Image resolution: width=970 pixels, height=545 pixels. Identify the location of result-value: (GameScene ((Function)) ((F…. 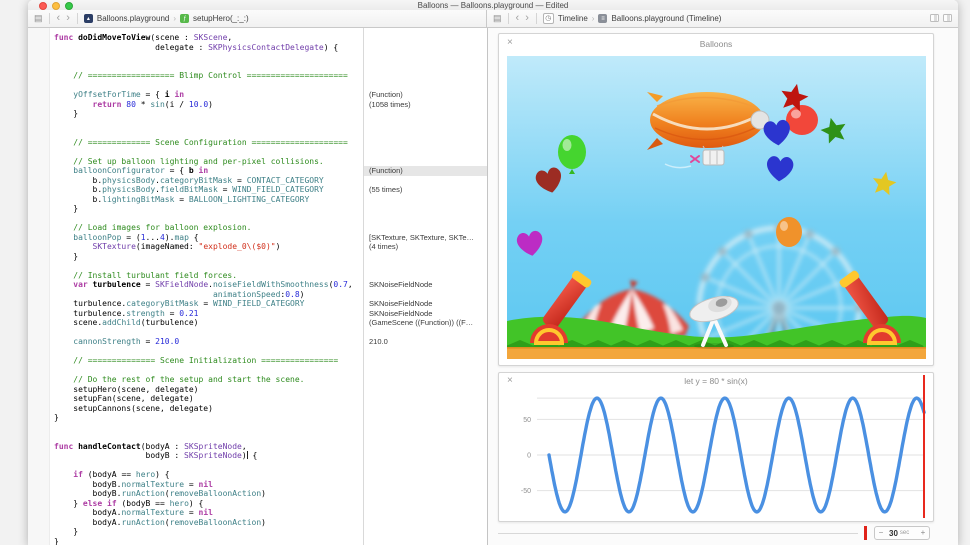
(425, 323).